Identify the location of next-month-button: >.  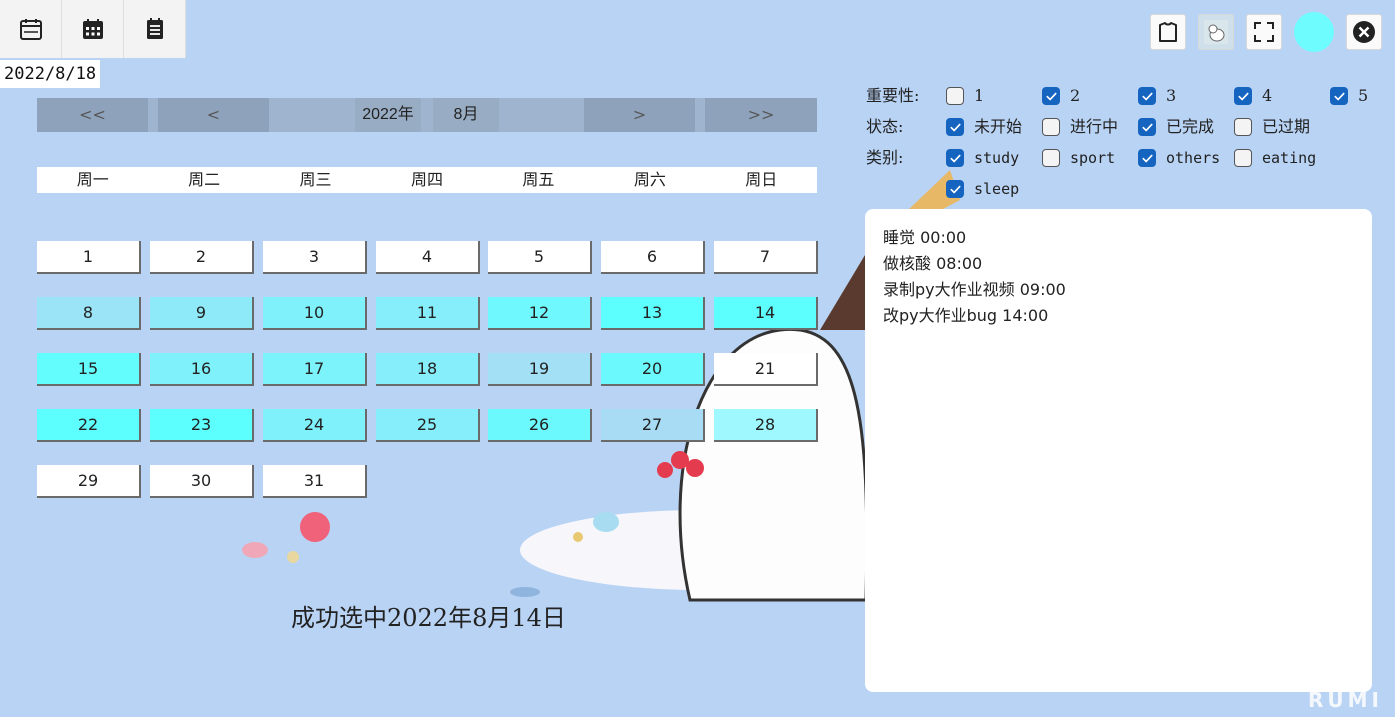
(639, 115).